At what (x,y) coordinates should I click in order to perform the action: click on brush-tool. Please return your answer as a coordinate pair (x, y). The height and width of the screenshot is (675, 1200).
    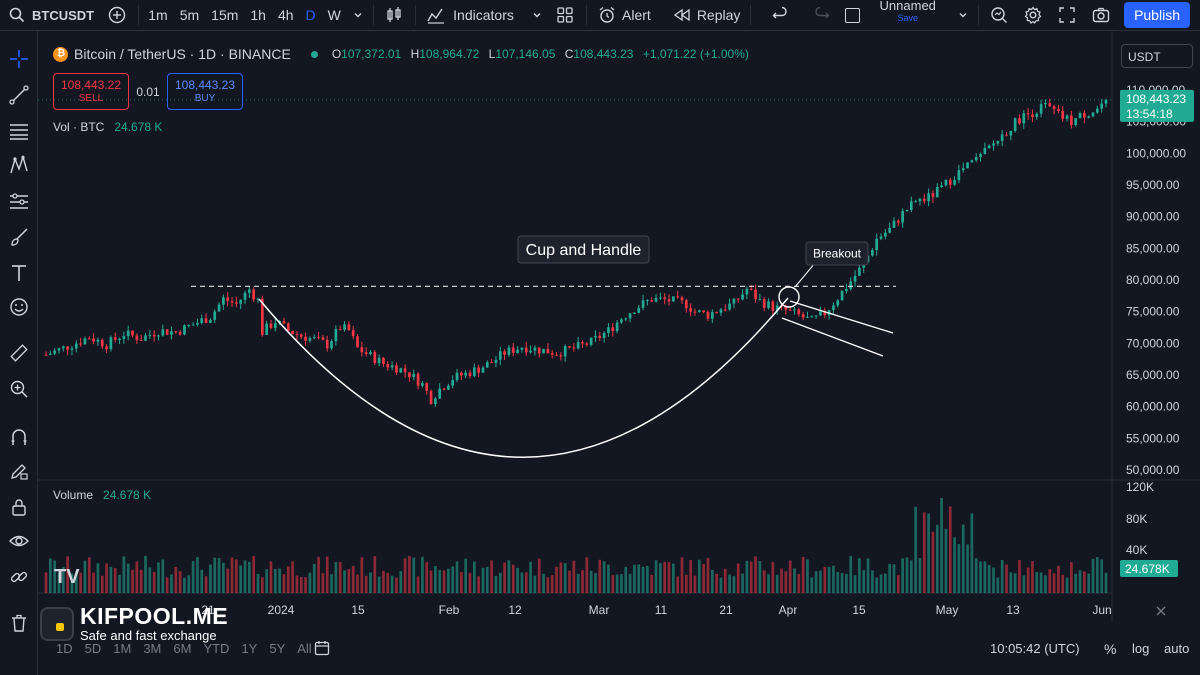
    Looking at the image, I should click on (19, 237).